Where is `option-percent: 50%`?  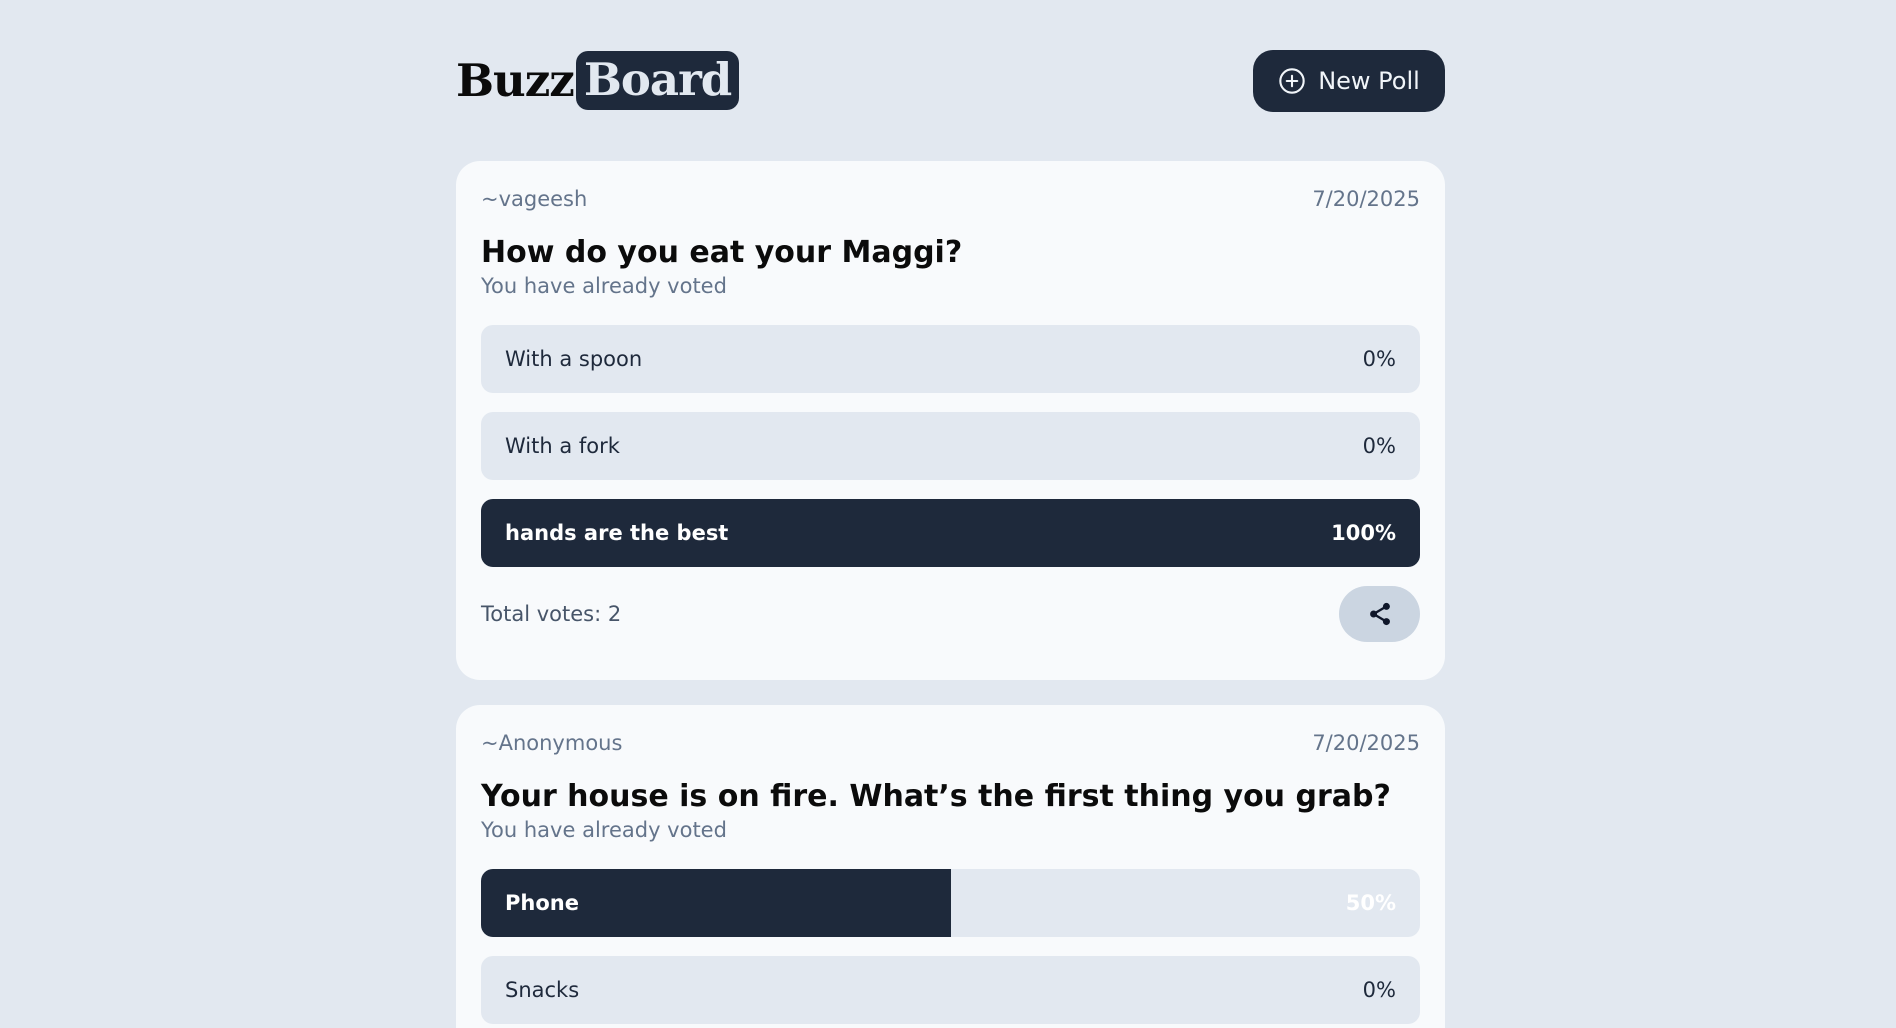 option-percent: 50% is located at coordinates (1370, 903).